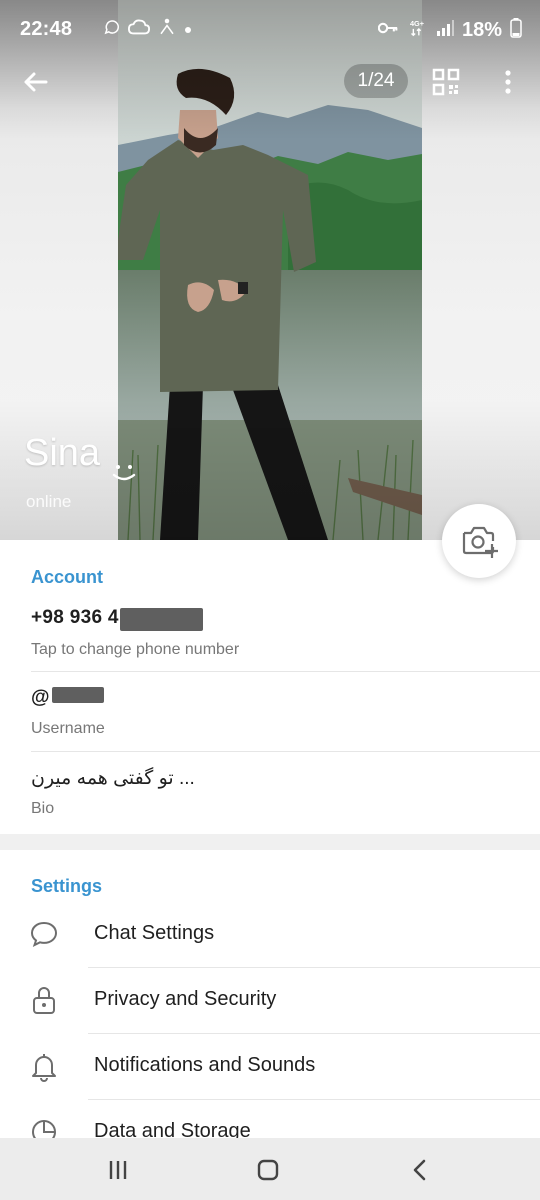 The height and width of the screenshot is (1200, 540). I want to click on set-photo-button, so click(479, 541).